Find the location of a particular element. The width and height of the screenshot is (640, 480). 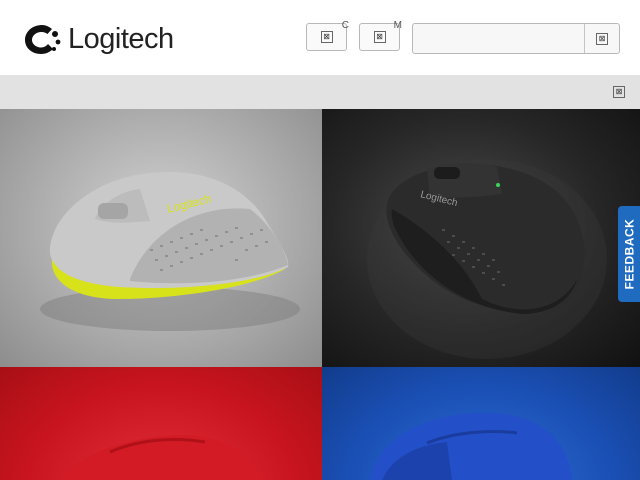

product-tile-blue-mouse is located at coordinates (481, 423).